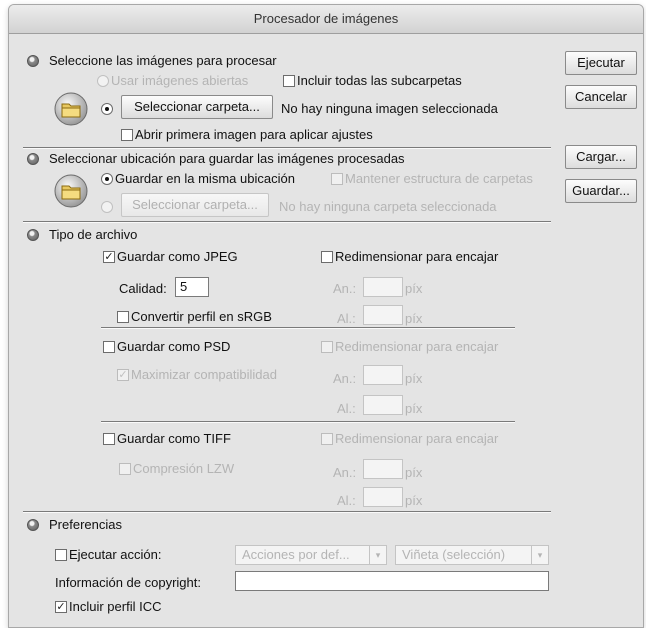 This screenshot has width=646, height=628. What do you see at coordinates (33, 159) in the screenshot?
I see `step-2-icon` at bounding box center [33, 159].